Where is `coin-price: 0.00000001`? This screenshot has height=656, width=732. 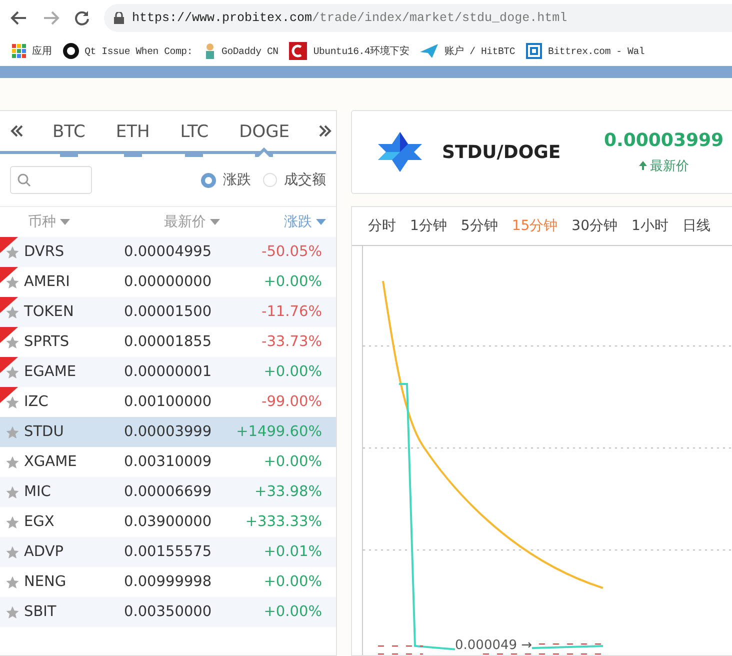
coin-price: 0.00000001 is located at coordinates (168, 372).